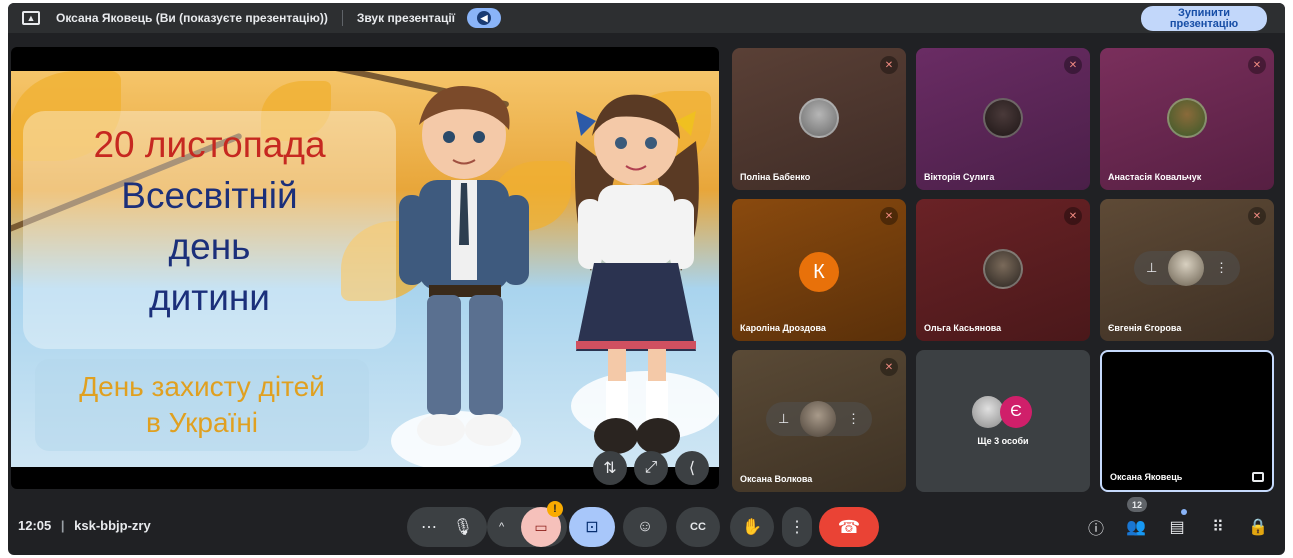 The image size is (1293, 558). I want to click on audio-settings-icon: ⋯, so click(429, 527).